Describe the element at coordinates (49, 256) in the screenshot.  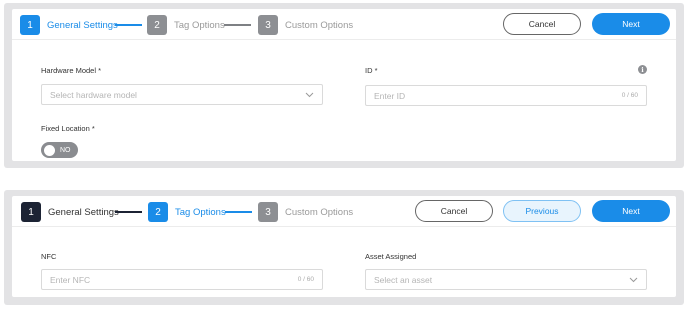
I see `nfc-label: NFC` at that location.